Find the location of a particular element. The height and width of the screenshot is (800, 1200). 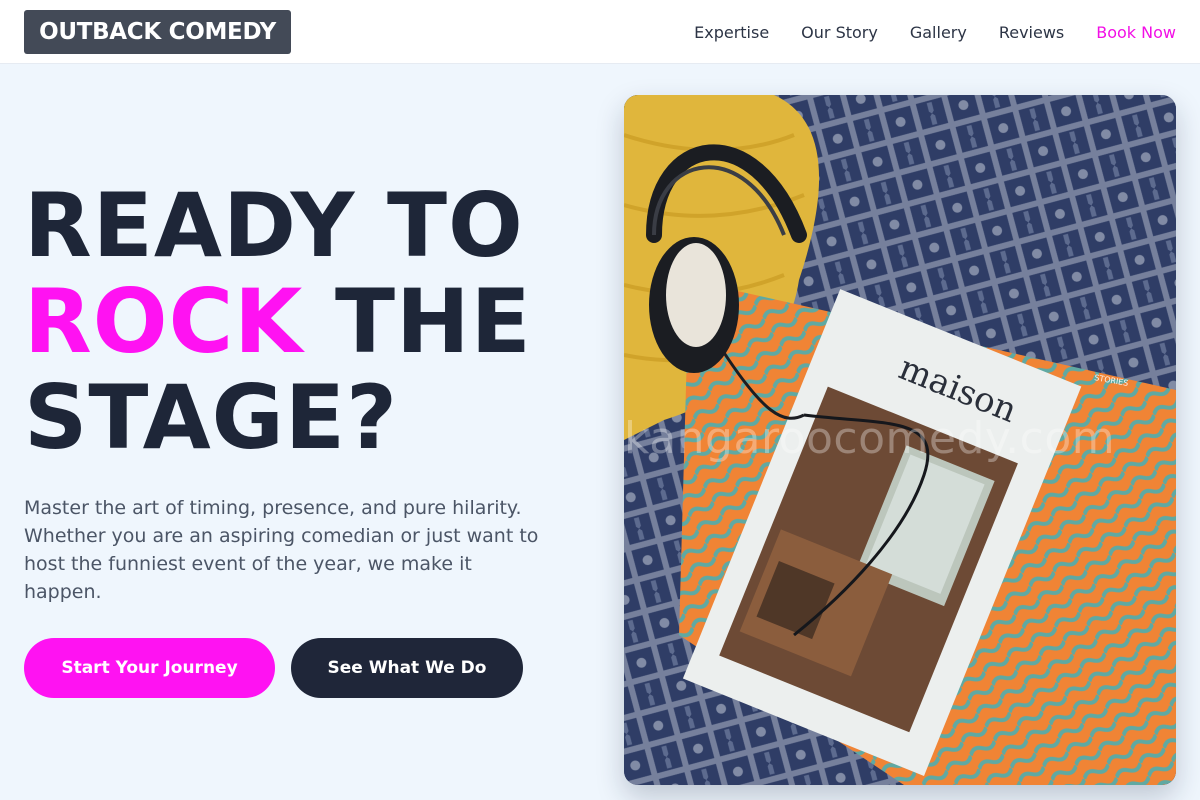

headline-highlight: ROCK is located at coordinates (164, 321).